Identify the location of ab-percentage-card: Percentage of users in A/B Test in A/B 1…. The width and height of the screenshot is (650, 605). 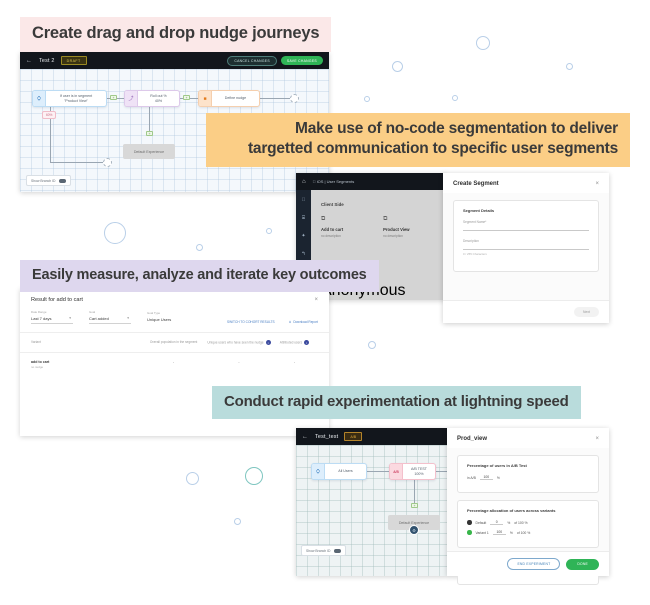
(528, 474).